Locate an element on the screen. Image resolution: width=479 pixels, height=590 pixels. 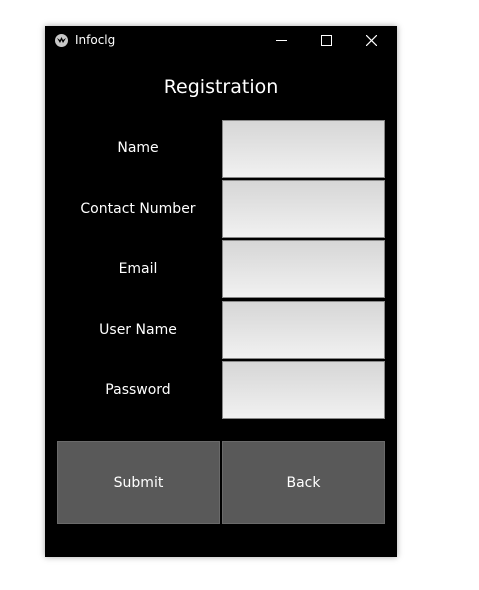
contact-number-label: Contact Number is located at coordinates (138, 209).